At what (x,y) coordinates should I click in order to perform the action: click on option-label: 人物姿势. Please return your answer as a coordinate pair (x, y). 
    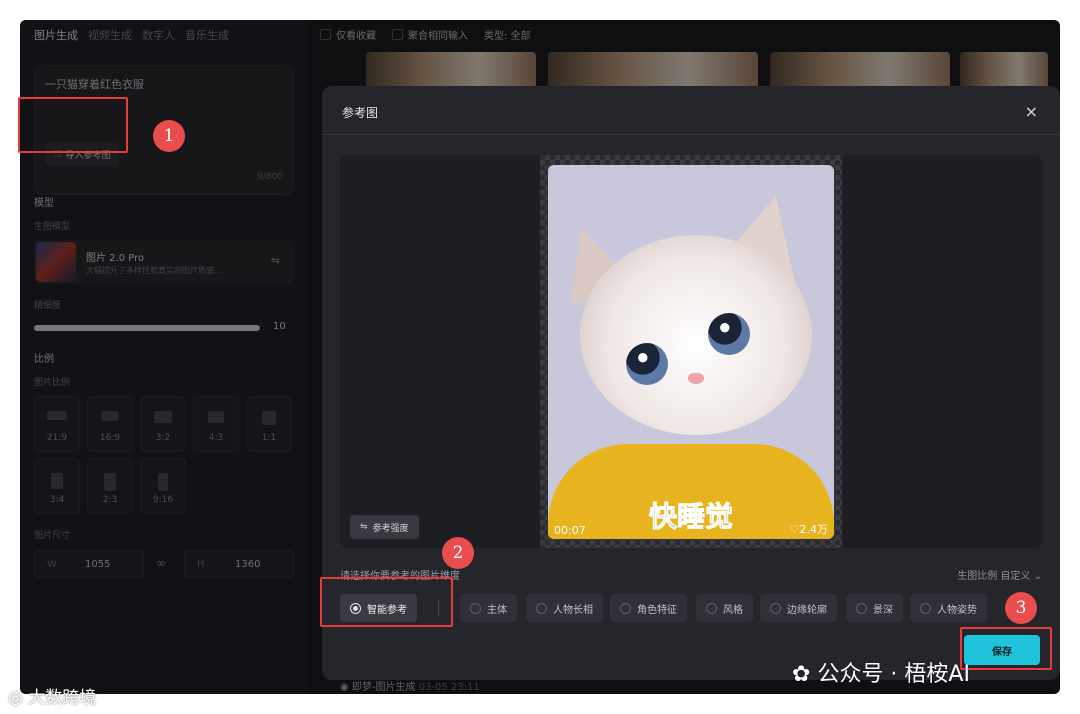
    Looking at the image, I should click on (957, 610).